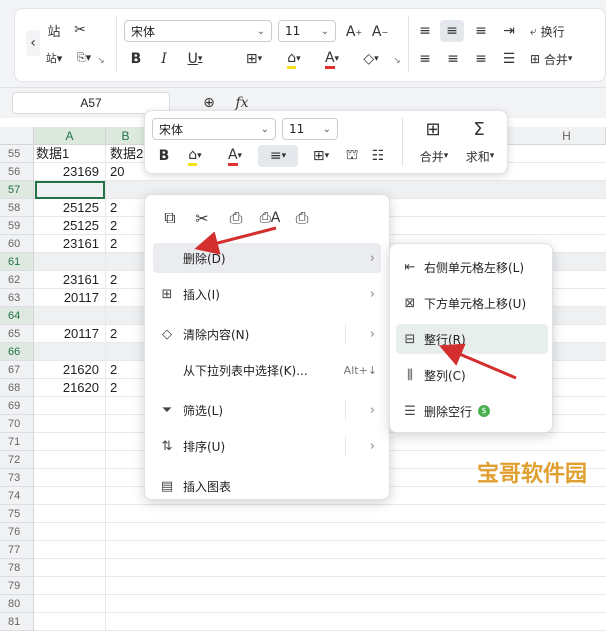 This screenshot has height=631, width=606. Describe the element at coordinates (17, 550) in the screenshot. I see `row-header: 77` at that location.